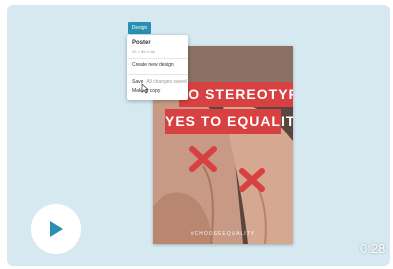  Describe the element at coordinates (236, 94) in the screenshot. I see `poster-headline-1: TO STEREOTYPES` at that location.